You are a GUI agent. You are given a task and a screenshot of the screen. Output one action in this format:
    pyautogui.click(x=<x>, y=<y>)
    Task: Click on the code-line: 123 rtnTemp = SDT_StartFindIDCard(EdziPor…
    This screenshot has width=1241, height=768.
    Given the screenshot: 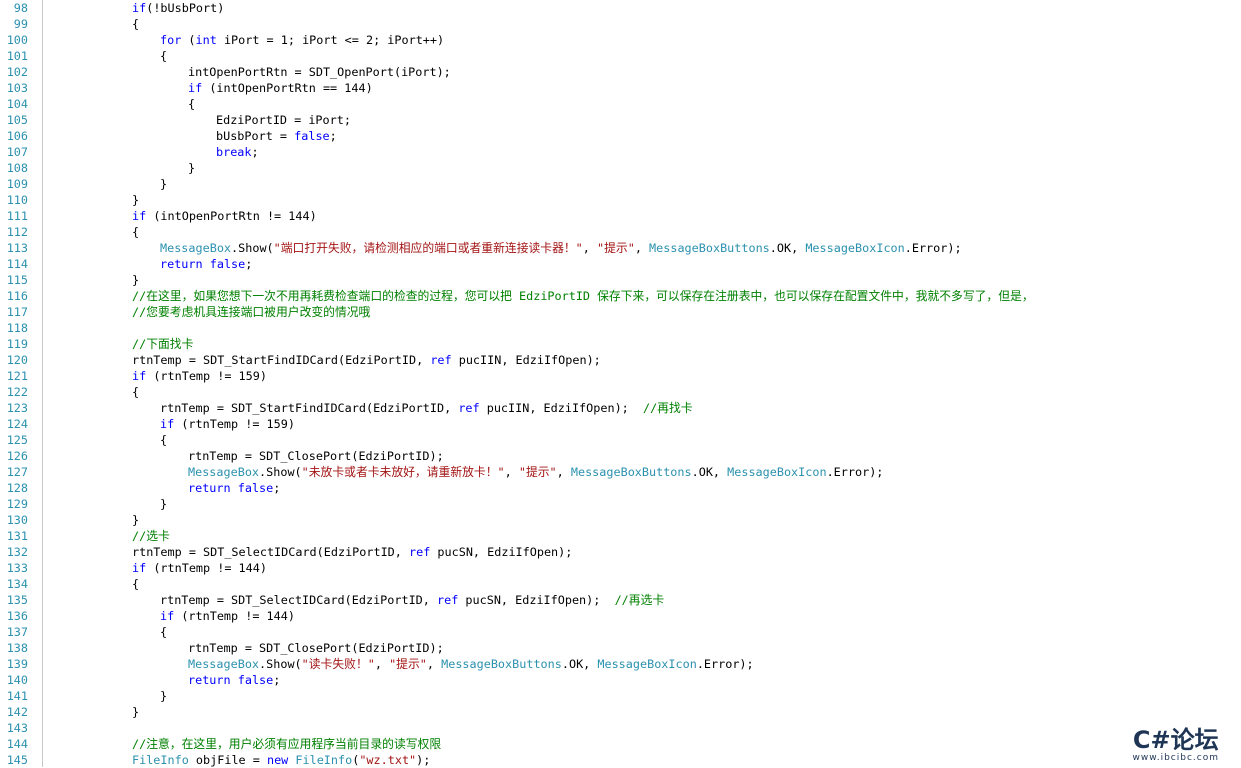 What is the action you would take?
    pyautogui.click(x=620, y=408)
    